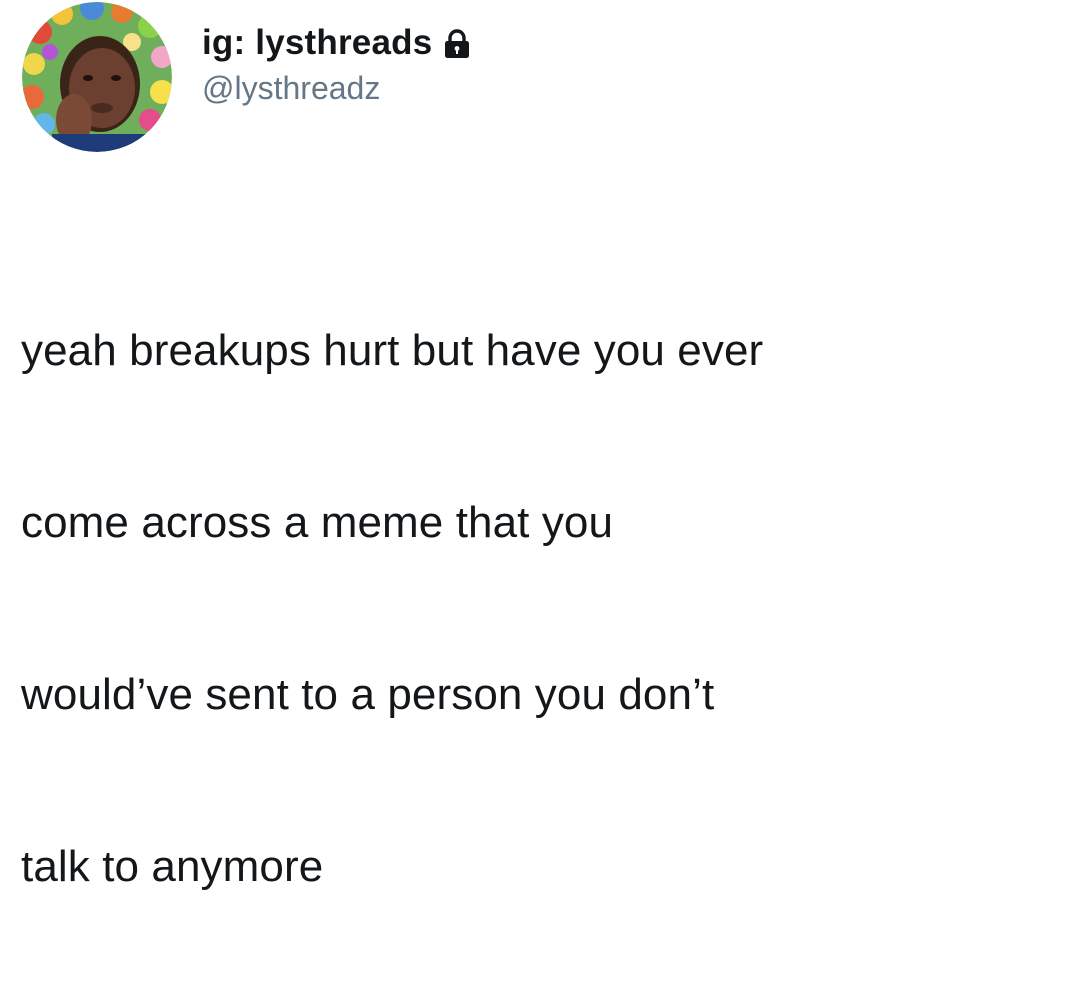 The image size is (1079, 996). What do you see at coordinates (317, 43) in the screenshot?
I see `display-name: ig: lysthreads` at bounding box center [317, 43].